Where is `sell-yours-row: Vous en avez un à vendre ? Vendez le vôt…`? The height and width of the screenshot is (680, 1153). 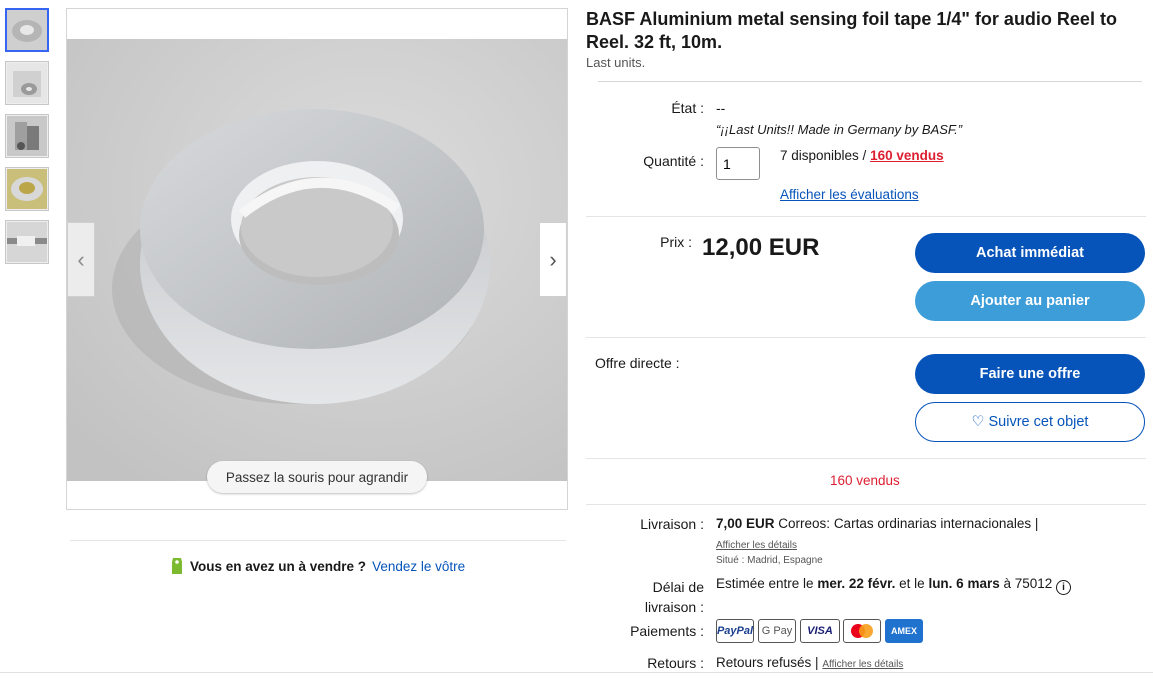 sell-yours-row: Vous en avez un à vendre ? Vendez le vôt… is located at coordinates (317, 566).